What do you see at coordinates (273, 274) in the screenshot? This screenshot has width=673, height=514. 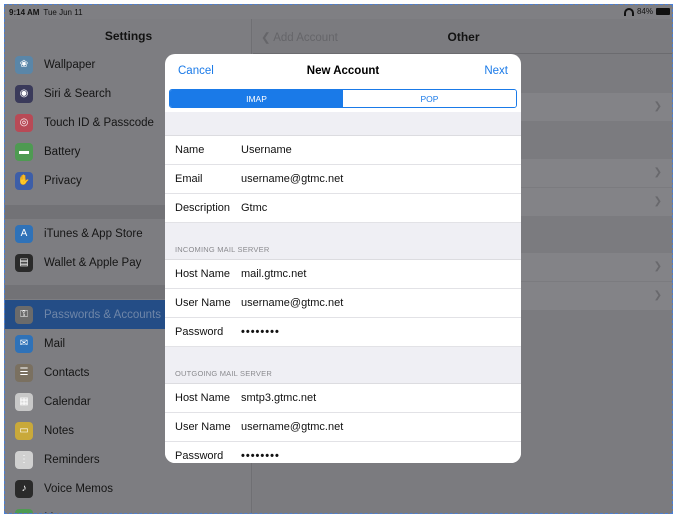 I see `incoming-host-field: mail.gtmc.net` at bounding box center [273, 274].